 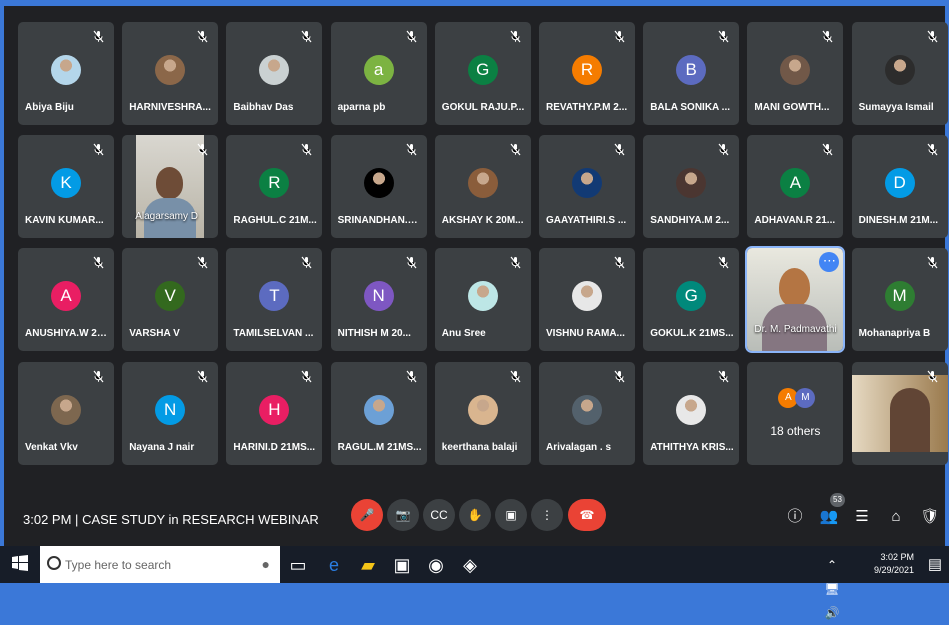 I want to click on participant-name: VARSHA V, so click(x=154, y=334).